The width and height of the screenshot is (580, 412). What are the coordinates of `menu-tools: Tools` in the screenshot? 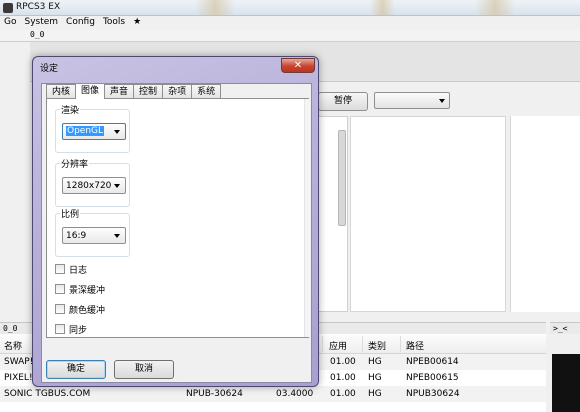 It's located at (114, 23).